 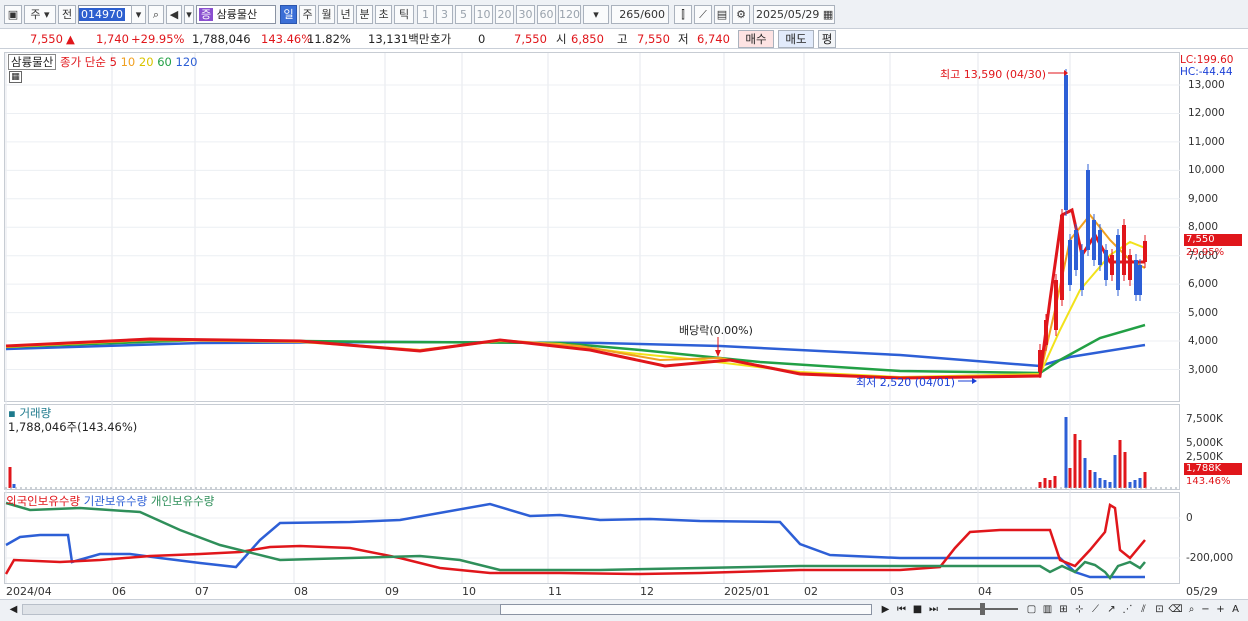 I want to click on x-tick-11: 11, so click(x=555, y=591).